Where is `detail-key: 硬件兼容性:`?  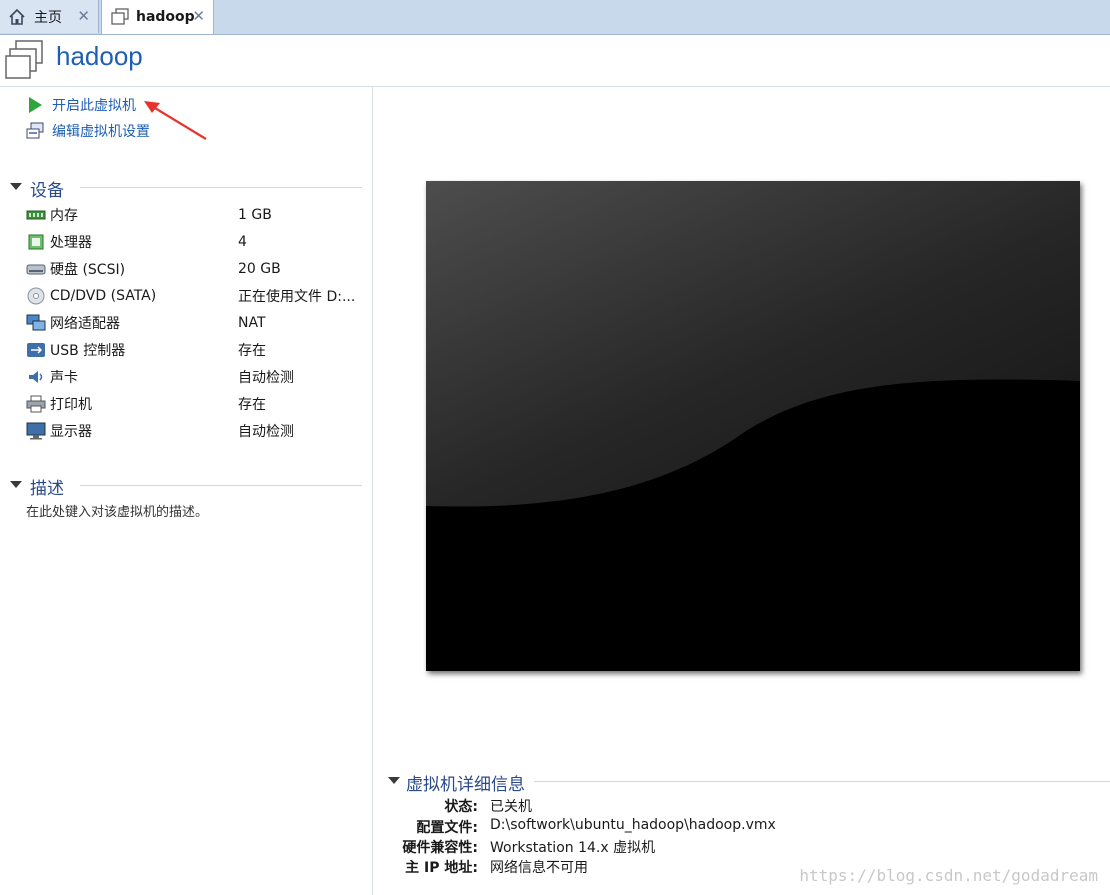
detail-key: 硬件兼容性: is located at coordinates (440, 848).